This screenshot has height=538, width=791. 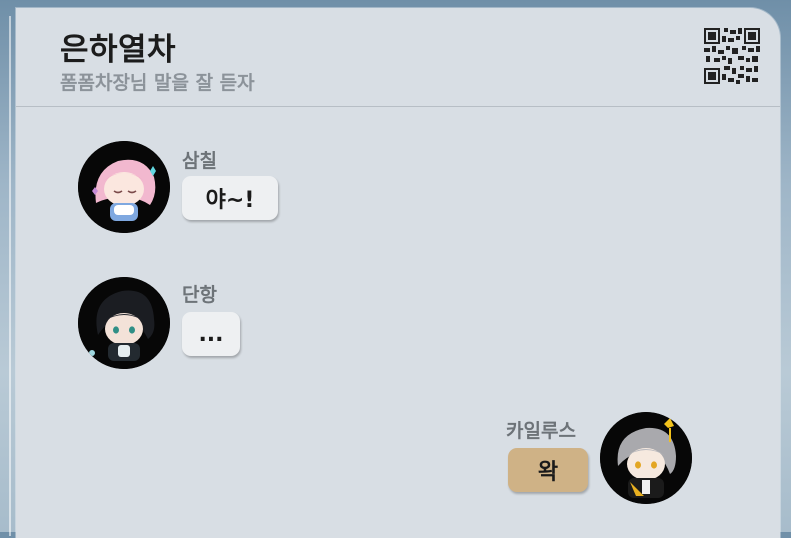 What do you see at coordinates (230, 198) in the screenshot?
I see `message-bubble: 야~!` at bounding box center [230, 198].